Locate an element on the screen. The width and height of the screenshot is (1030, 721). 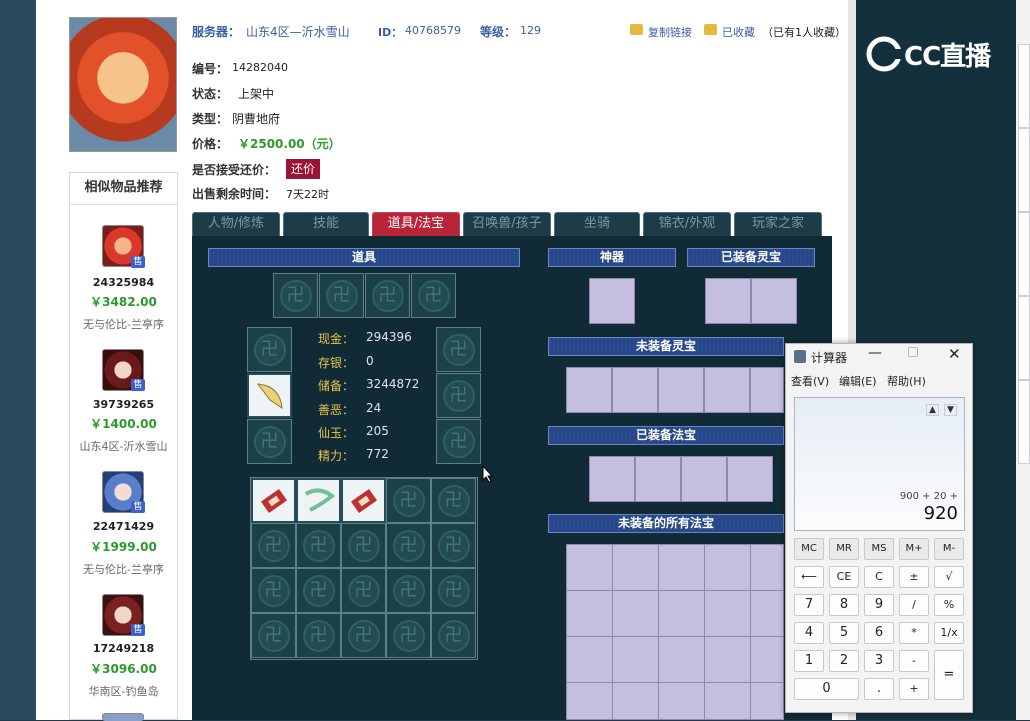
tab-character: 人物/修炼 is located at coordinates (236, 224).